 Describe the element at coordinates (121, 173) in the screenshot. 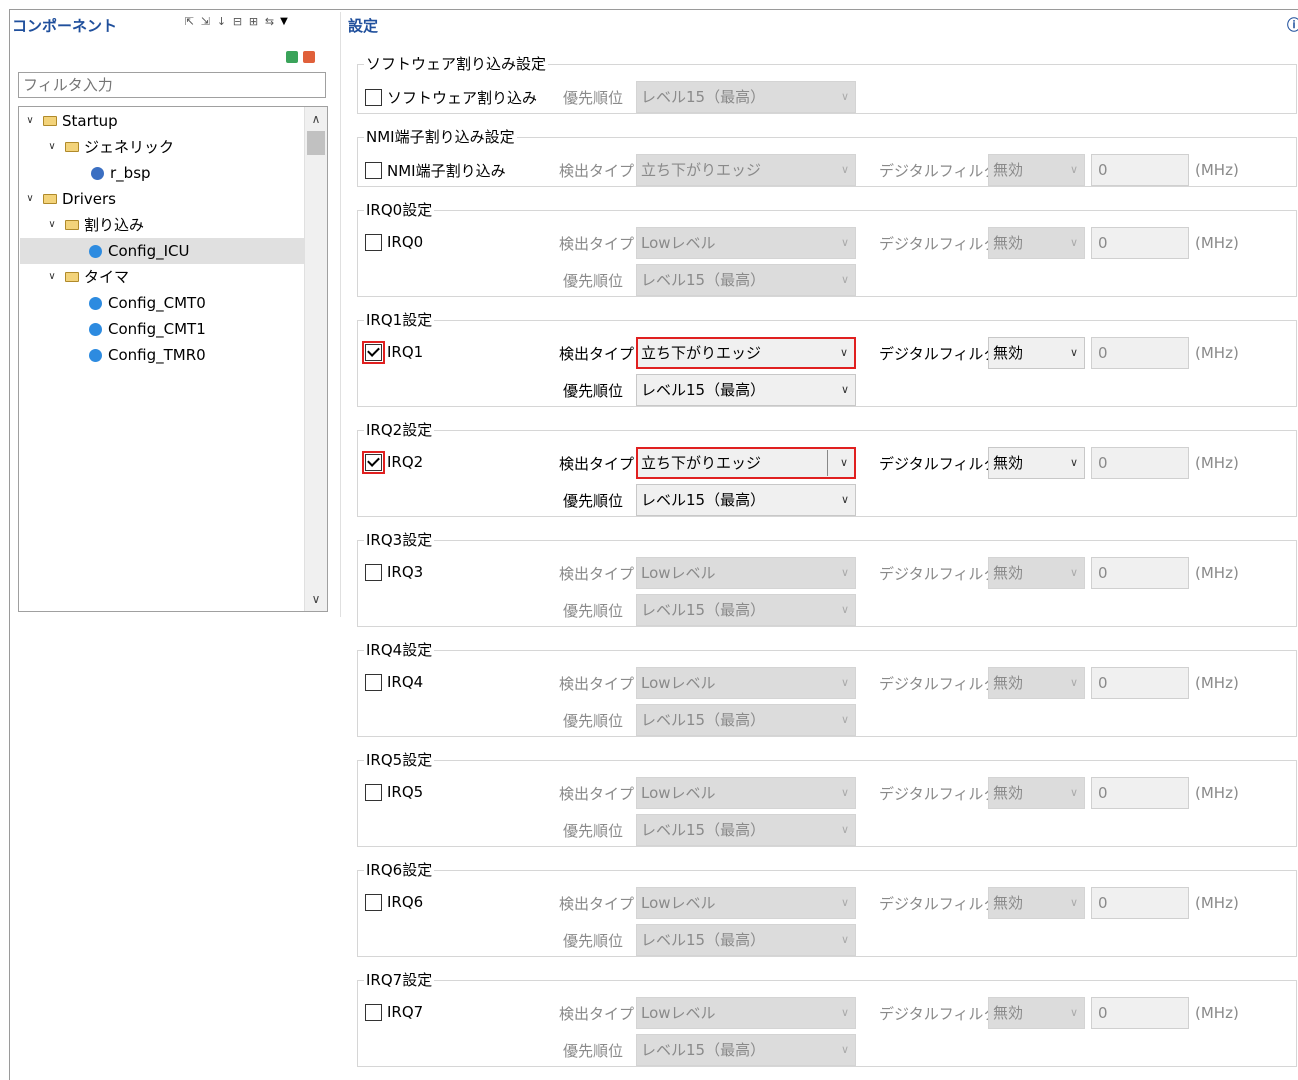

I see `tree-item-r-bsp: r_bsp` at that location.